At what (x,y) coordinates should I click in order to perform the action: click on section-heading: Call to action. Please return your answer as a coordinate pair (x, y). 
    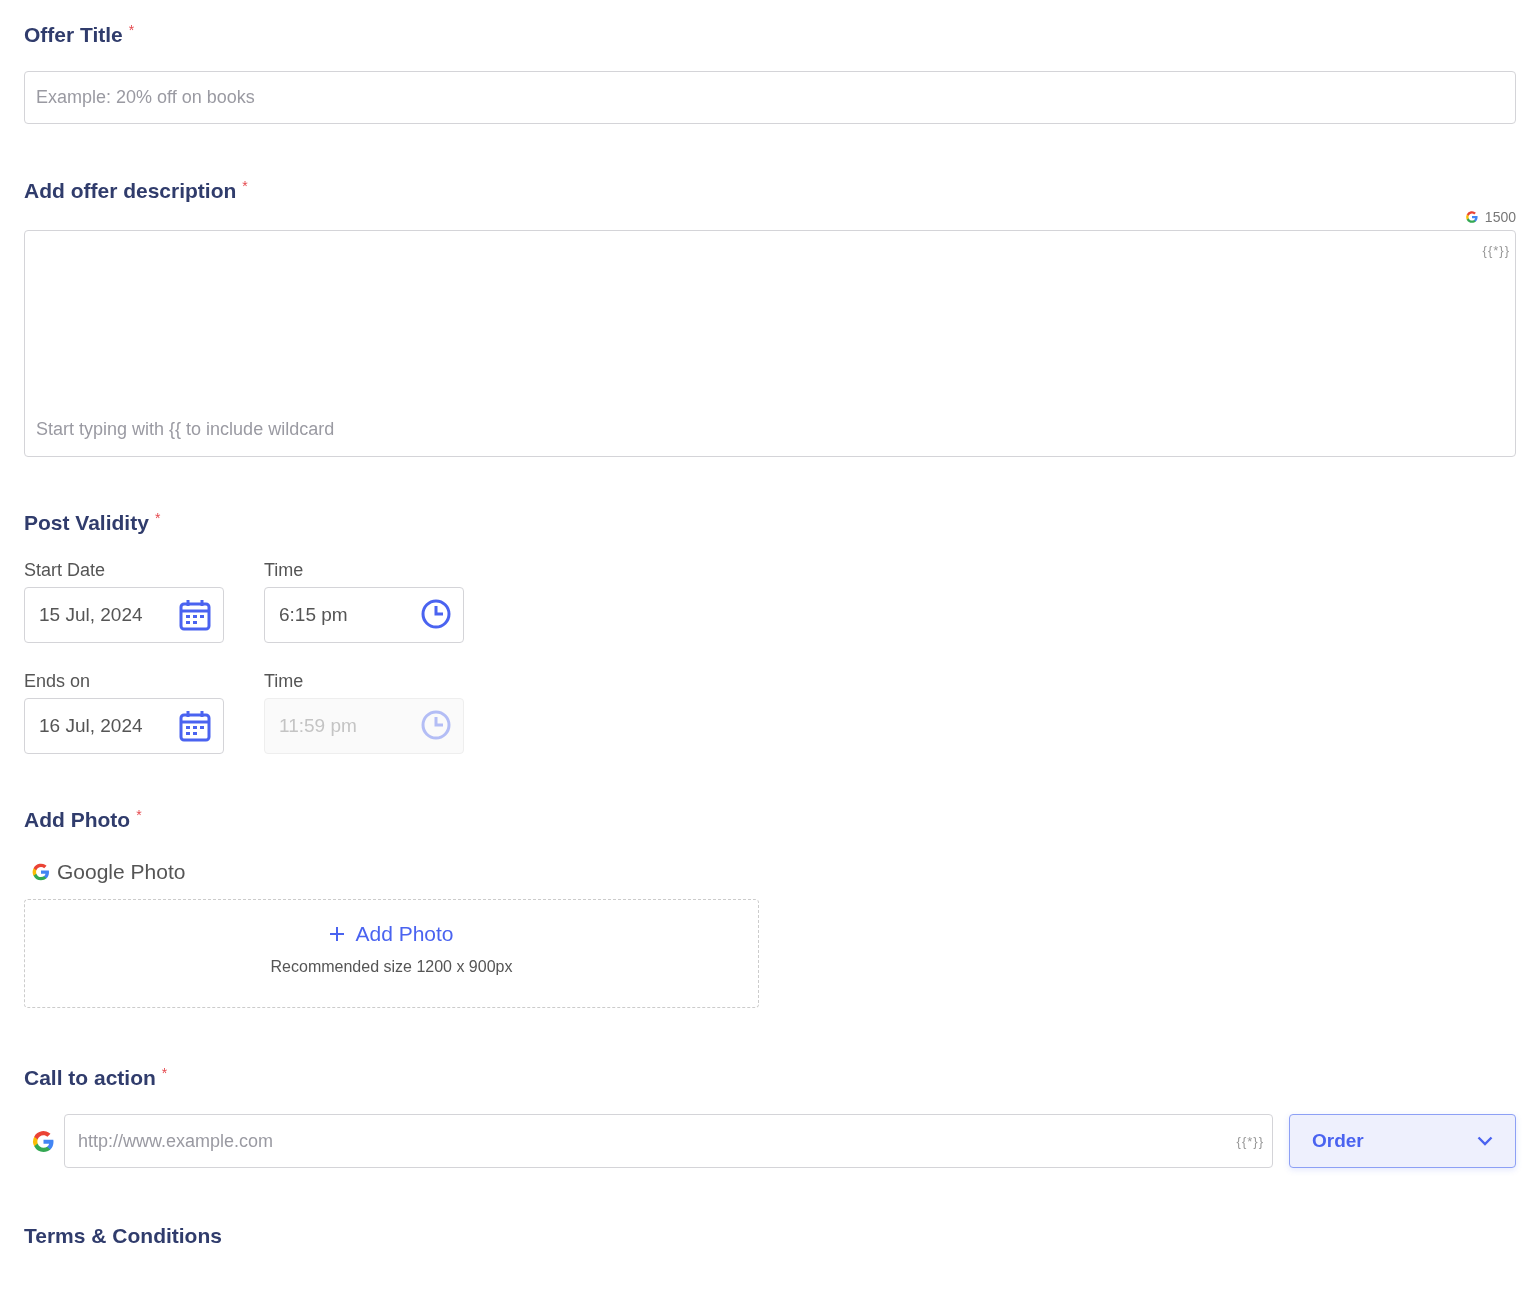
    Looking at the image, I should click on (90, 1078).